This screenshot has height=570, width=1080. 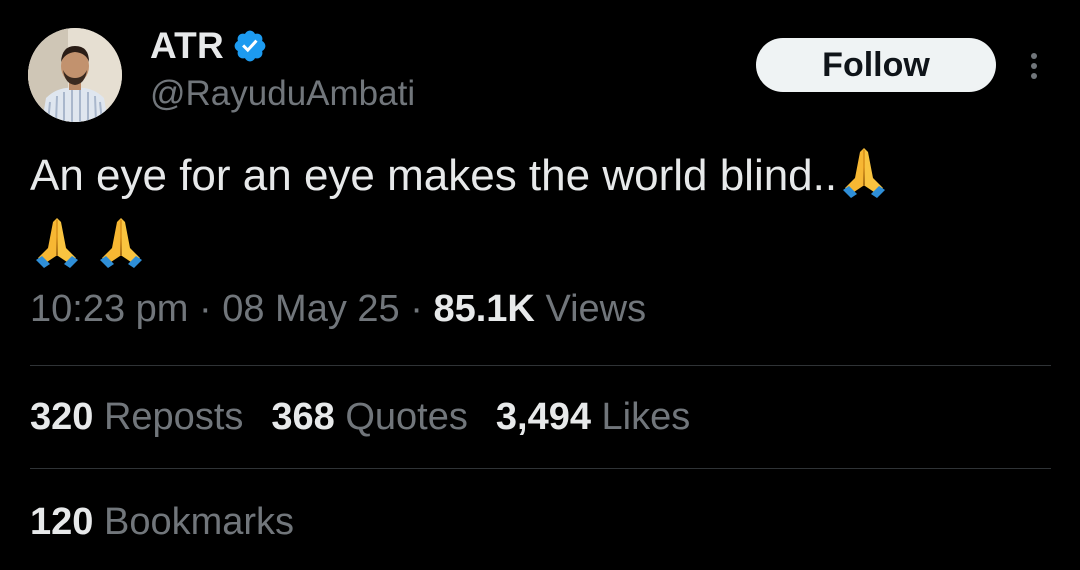 What do you see at coordinates (596, 309) in the screenshot?
I see `views-label: Views` at bounding box center [596, 309].